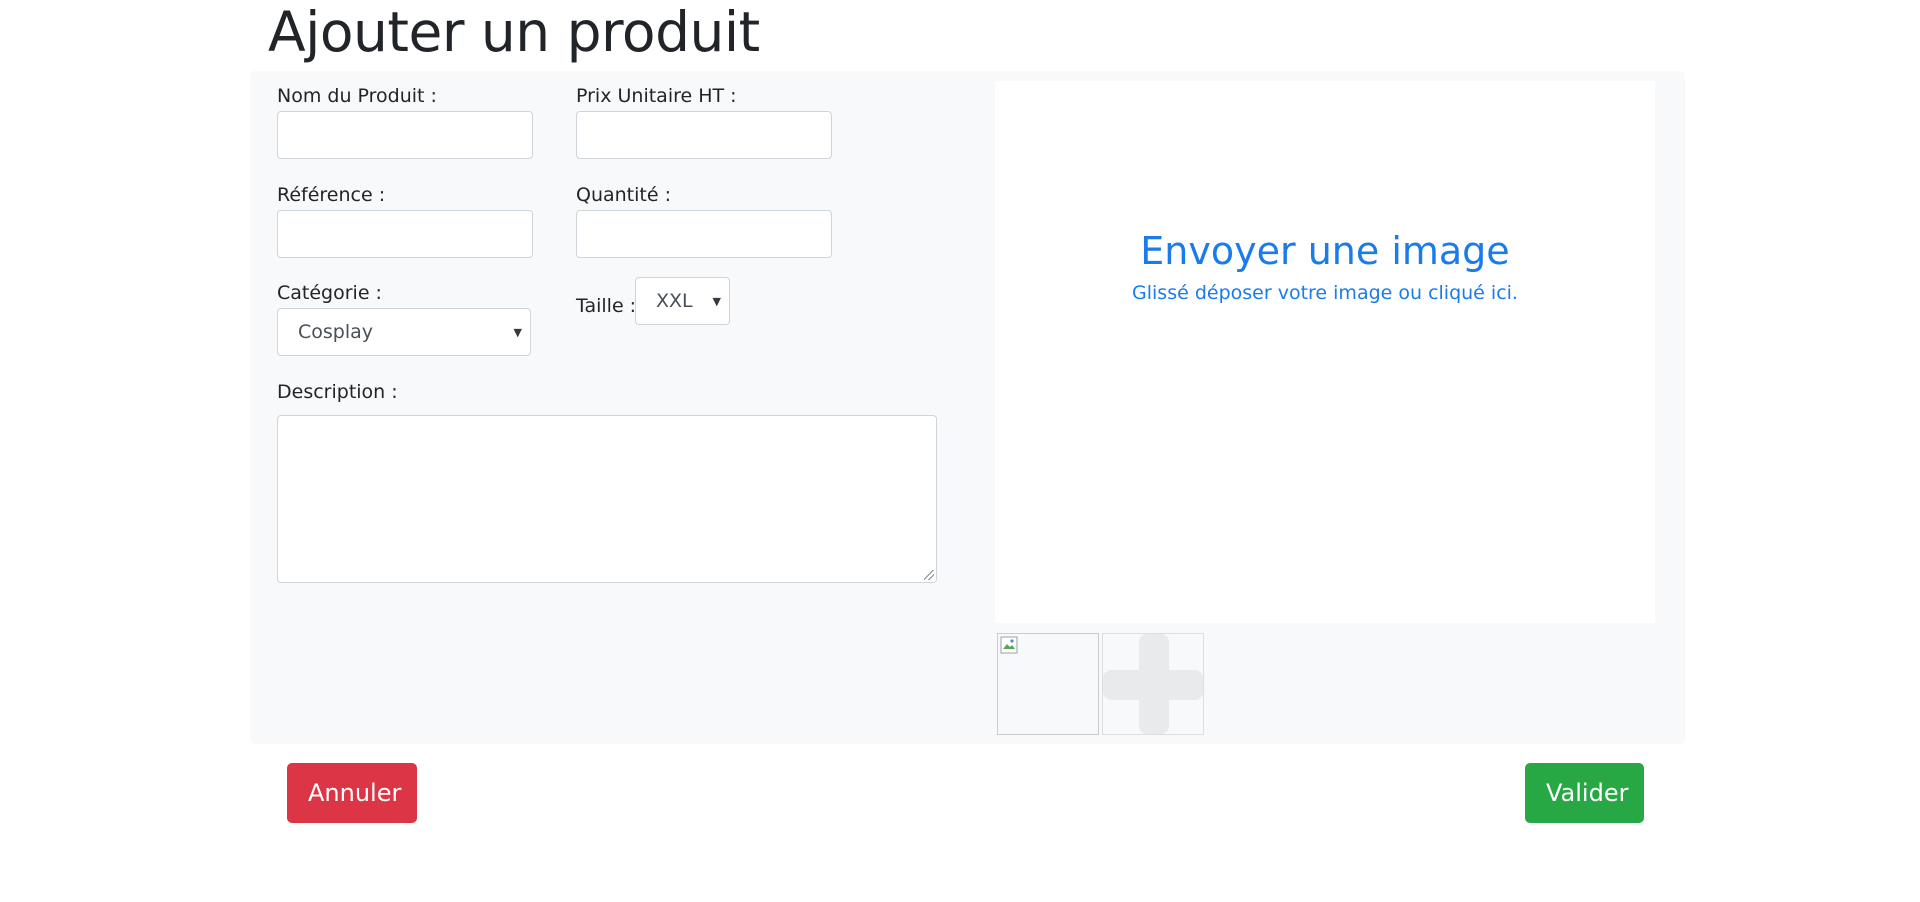 The width and height of the screenshot is (1920, 902). What do you see at coordinates (405, 135) in the screenshot?
I see `product-name-input` at bounding box center [405, 135].